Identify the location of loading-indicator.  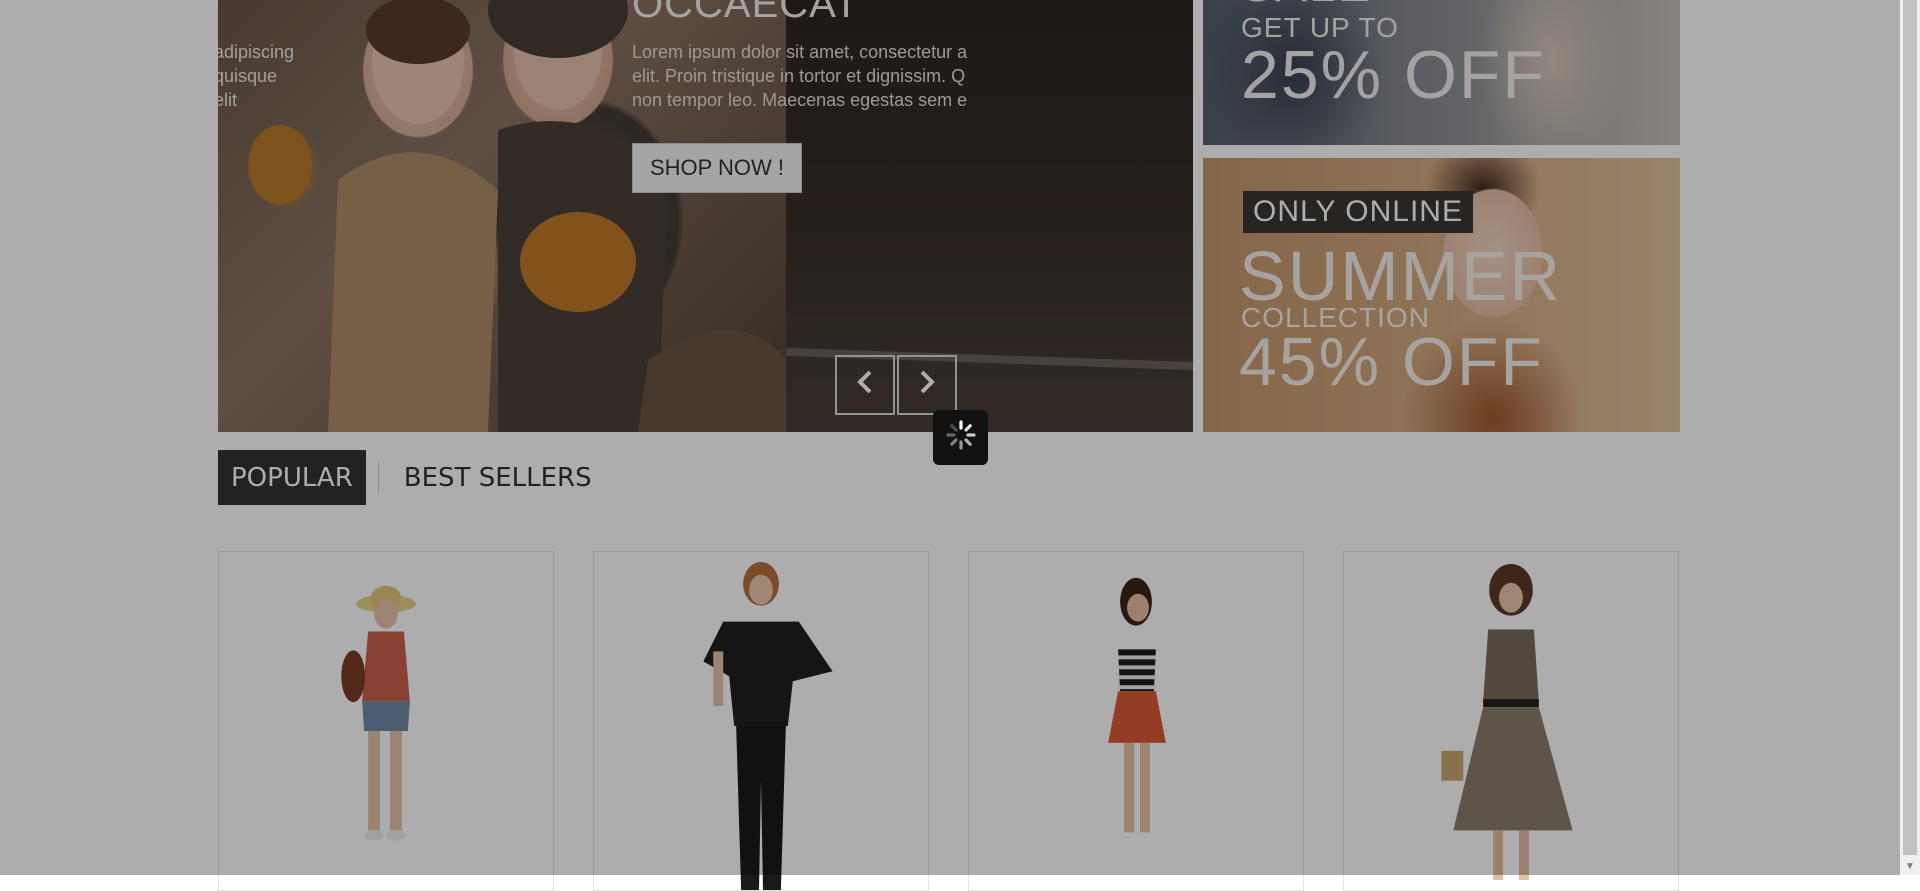
(960, 437).